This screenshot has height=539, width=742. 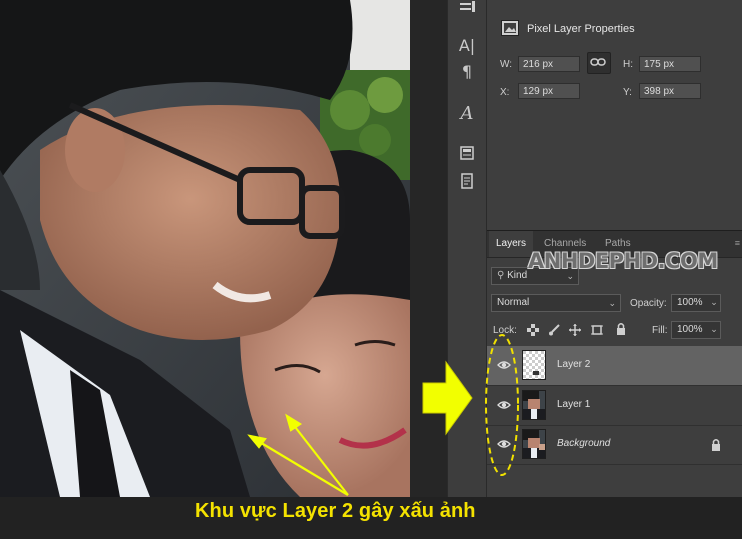 I want to click on layer-name: Background, so click(x=584, y=443).